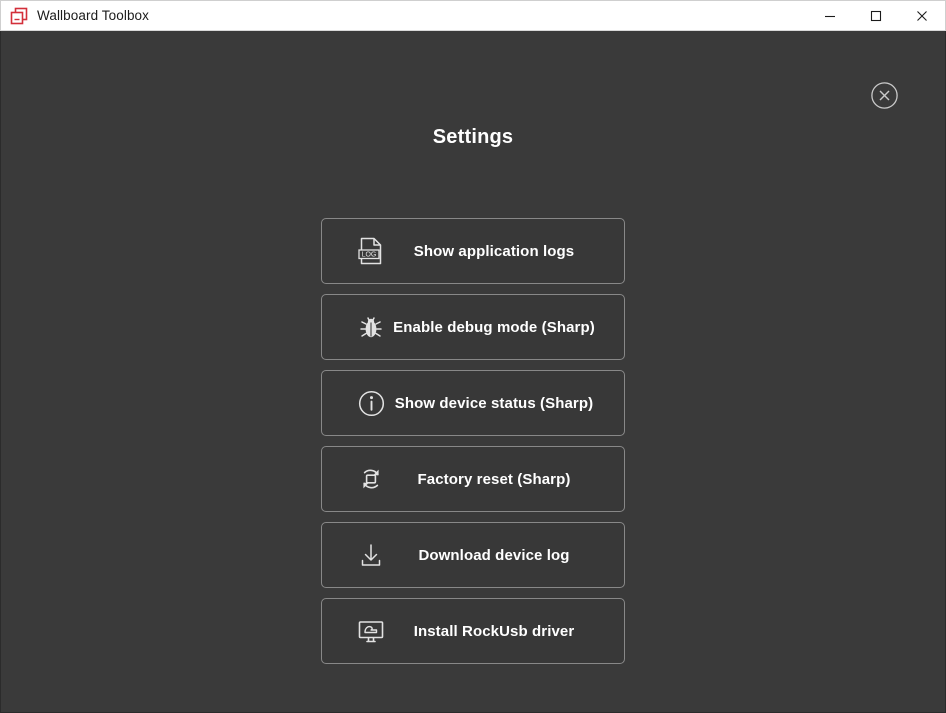 This screenshot has width=946, height=713. Describe the element at coordinates (473, 555) in the screenshot. I see `download-device-log-button: Download device log` at that location.